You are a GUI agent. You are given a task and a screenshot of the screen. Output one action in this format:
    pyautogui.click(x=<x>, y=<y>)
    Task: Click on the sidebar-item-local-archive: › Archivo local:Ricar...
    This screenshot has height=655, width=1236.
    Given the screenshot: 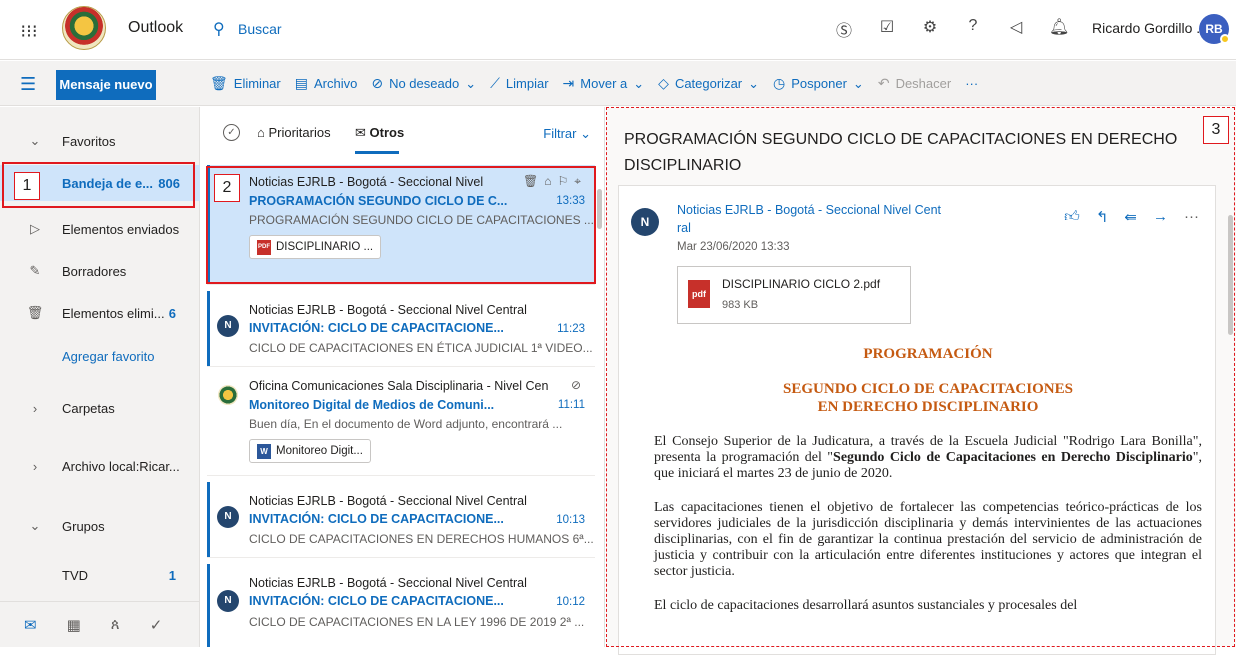 What is the action you would take?
    pyautogui.click(x=100, y=466)
    